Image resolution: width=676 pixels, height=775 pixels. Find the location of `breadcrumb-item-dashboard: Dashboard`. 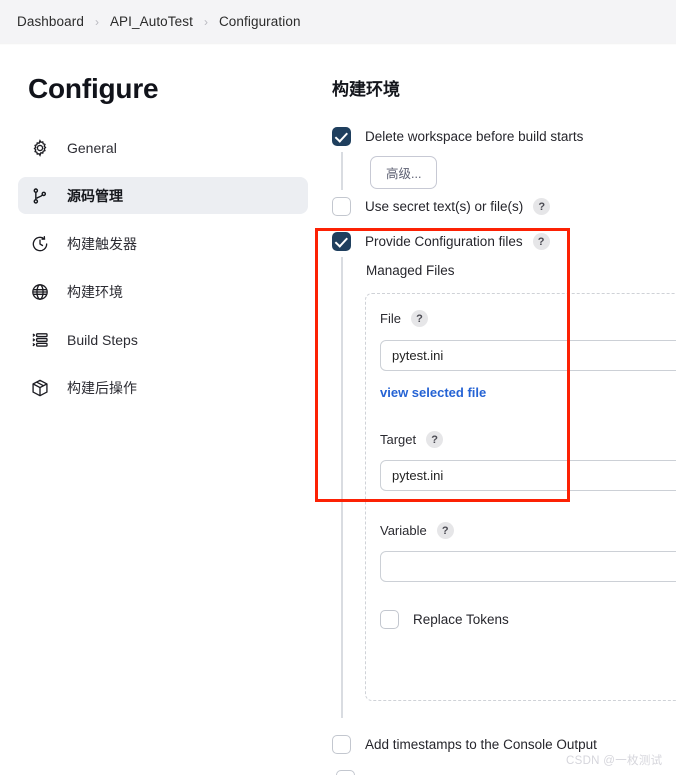

breadcrumb-item-dashboard: Dashboard is located at coordinates (50, 21).